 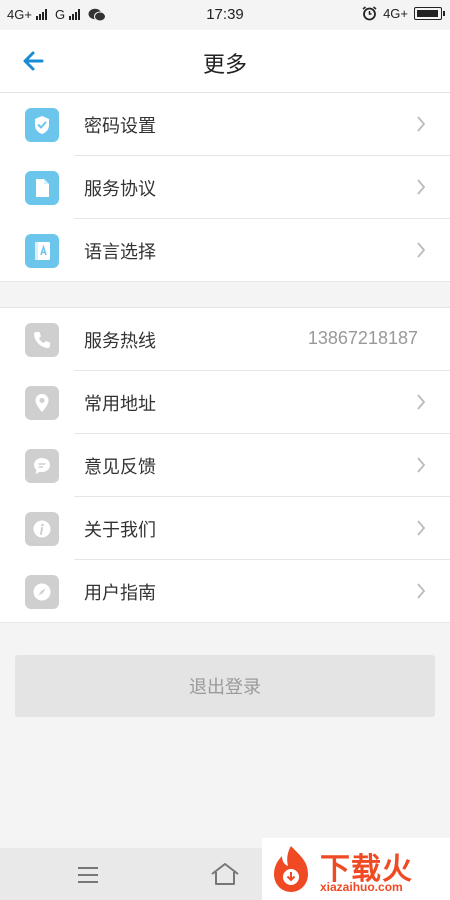 I want to click on menu-item-service-hotline: 服务热线 13867218187, so click(x=225, y=339).